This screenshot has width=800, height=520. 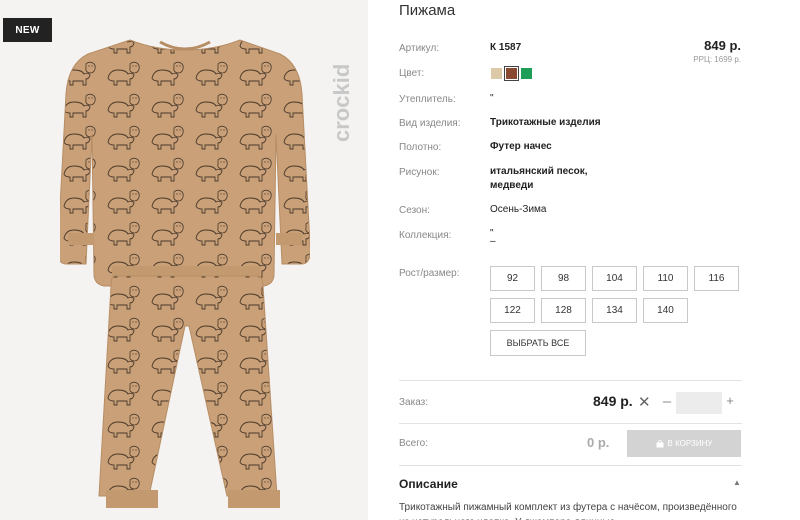 I want to click on size-option-122: 122, so click(x=512, y=310).